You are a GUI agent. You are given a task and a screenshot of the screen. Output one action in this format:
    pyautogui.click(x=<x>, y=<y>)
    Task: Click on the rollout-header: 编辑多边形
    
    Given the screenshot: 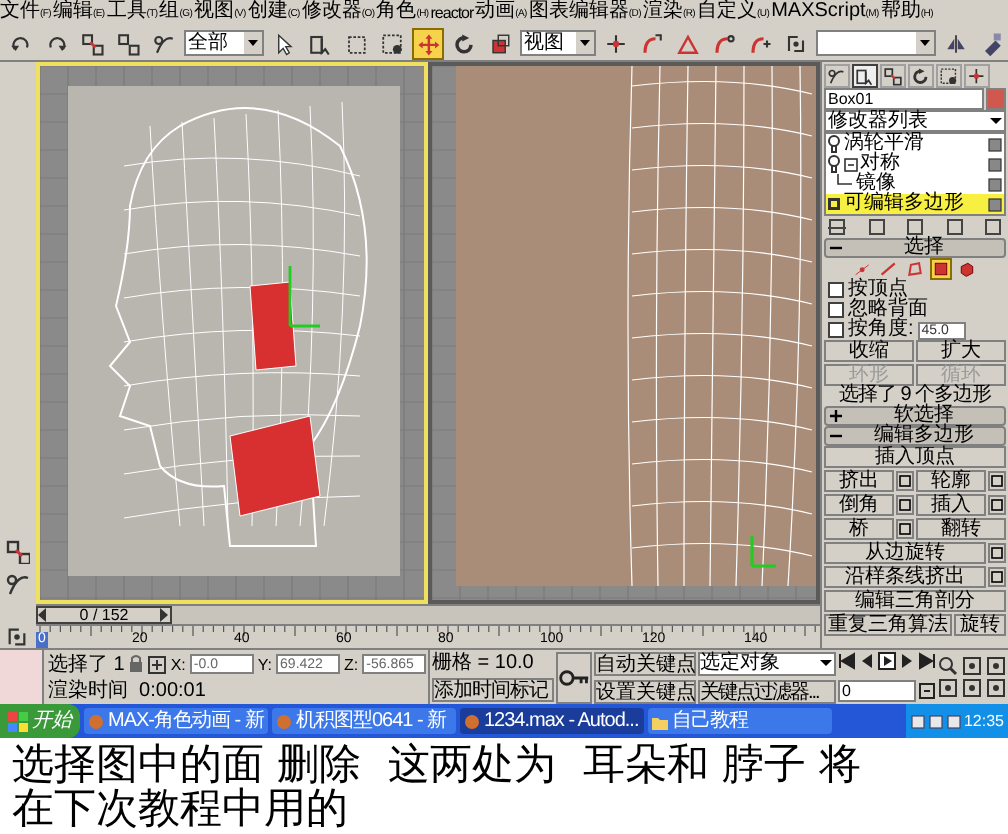 What is the action you would take?
    pyautogui.click(x=915, y=436)
    